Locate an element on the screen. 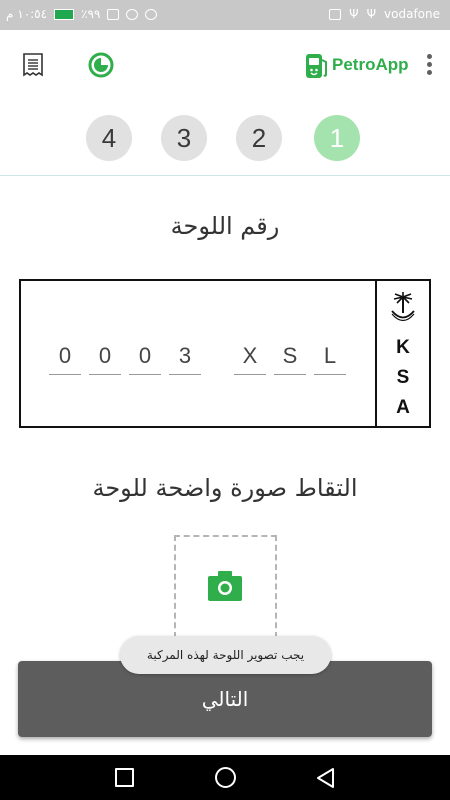  screen-icon is located at coordinates (335, 14).